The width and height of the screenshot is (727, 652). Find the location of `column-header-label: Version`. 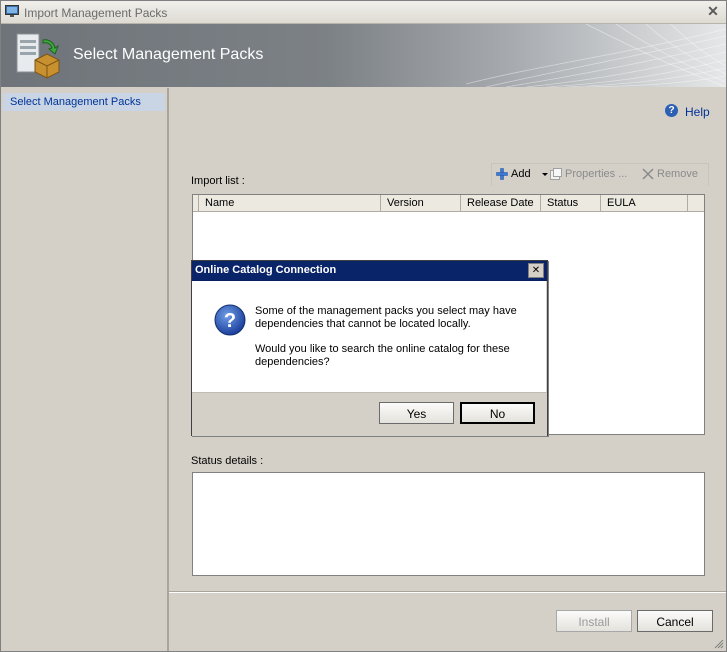

column-header-label: Version is located at coordinates (405, 203).